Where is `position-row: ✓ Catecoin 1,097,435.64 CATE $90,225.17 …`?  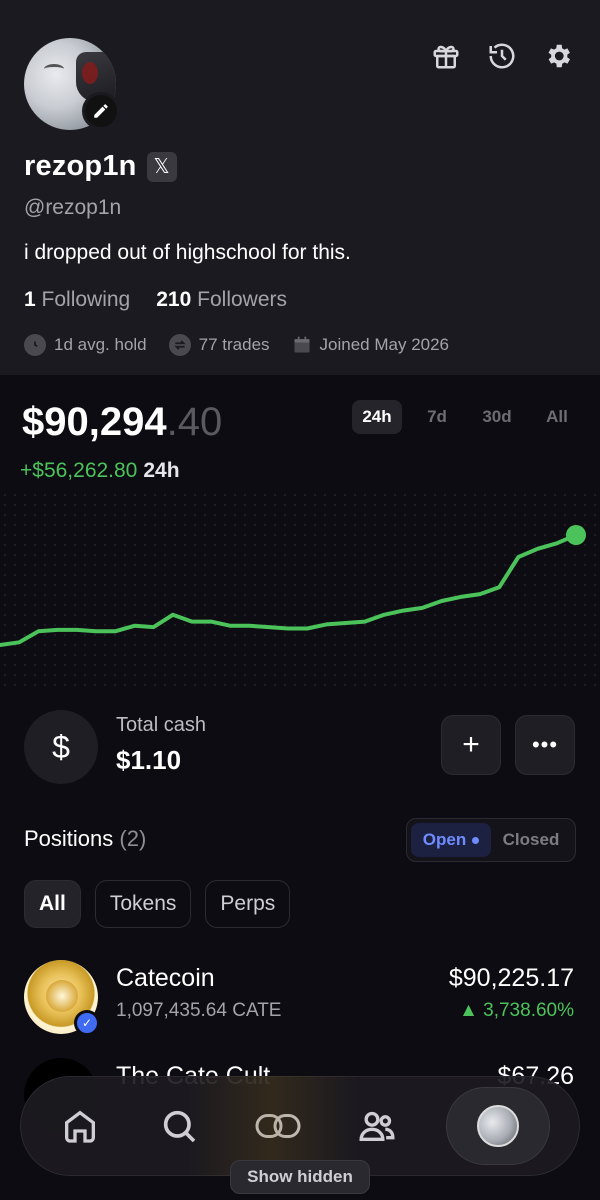
position-row: ✓ Catecoin 1,097,435.64 CATE $90,225.17 … is located at coordinates (300, 1000).